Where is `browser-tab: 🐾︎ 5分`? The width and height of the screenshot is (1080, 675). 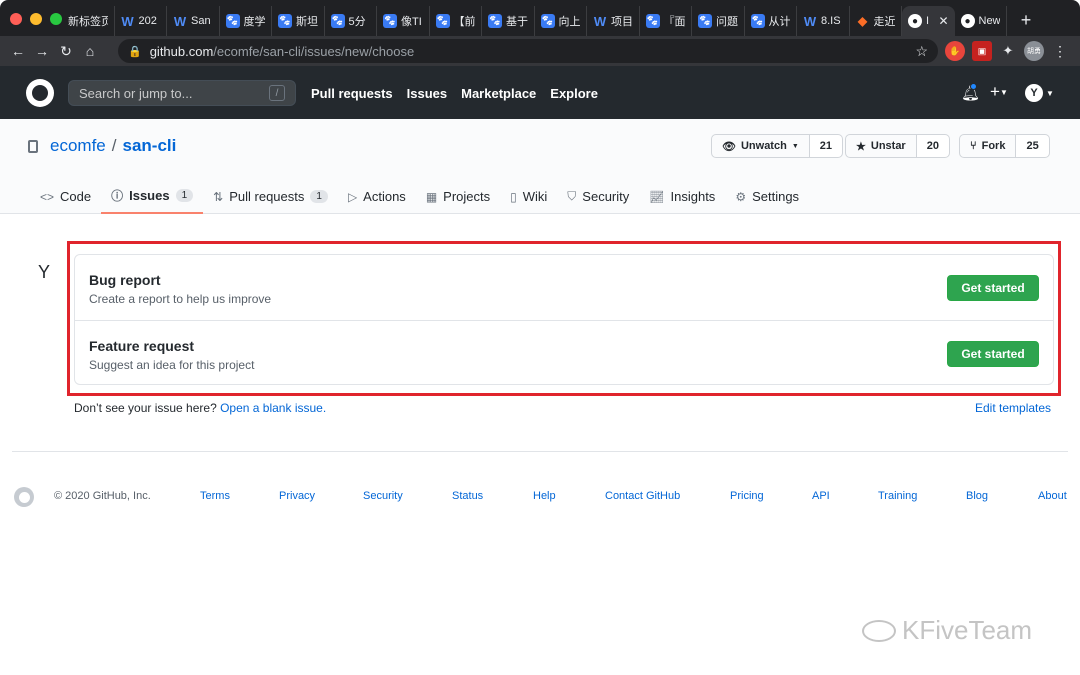
browser-tab: 🐾︎ 5分 is located at coordinates (351, 21).